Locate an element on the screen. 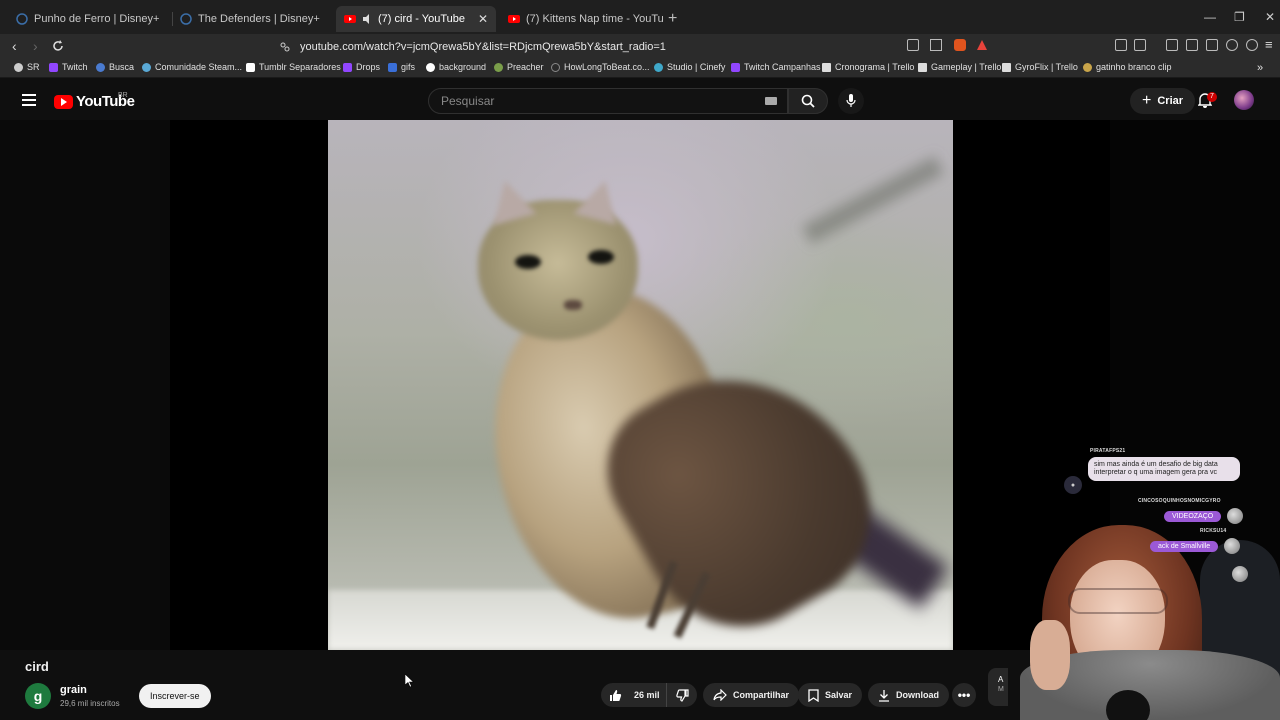 The width and height of the screenshot is (1280, 720). bookmark-background: background is located at coordinates (456, 67).